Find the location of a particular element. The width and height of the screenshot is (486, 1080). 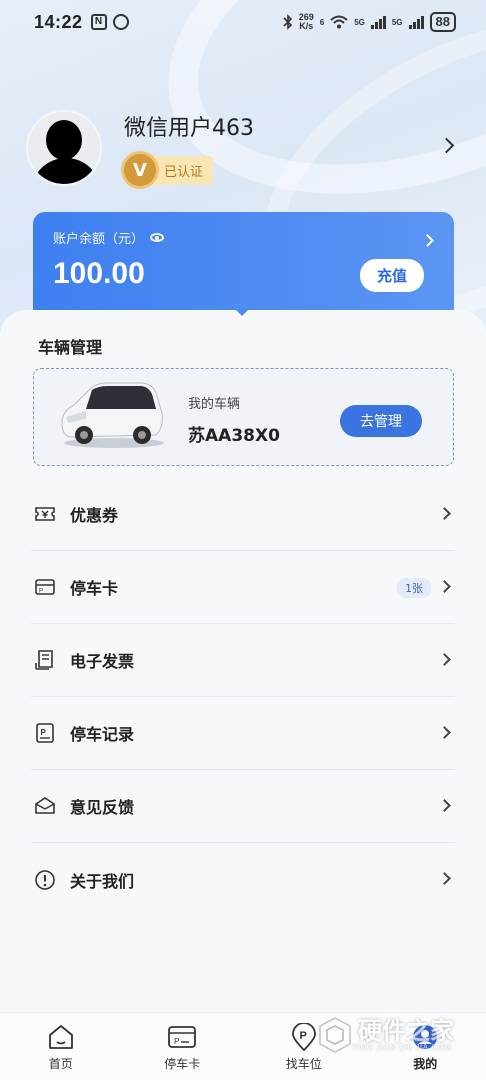

menu-label: 优惠券 is located at coordinates (94, 515).